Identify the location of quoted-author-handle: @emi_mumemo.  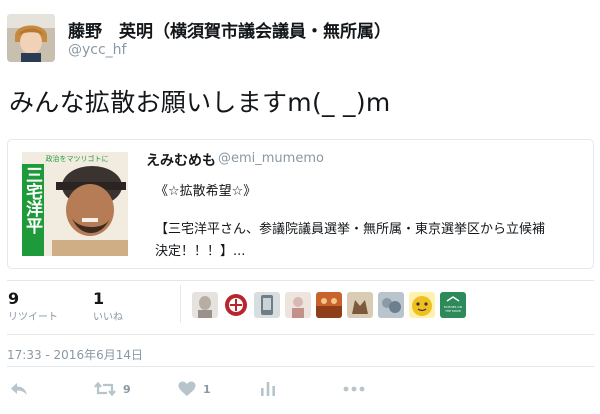
(271, 158).